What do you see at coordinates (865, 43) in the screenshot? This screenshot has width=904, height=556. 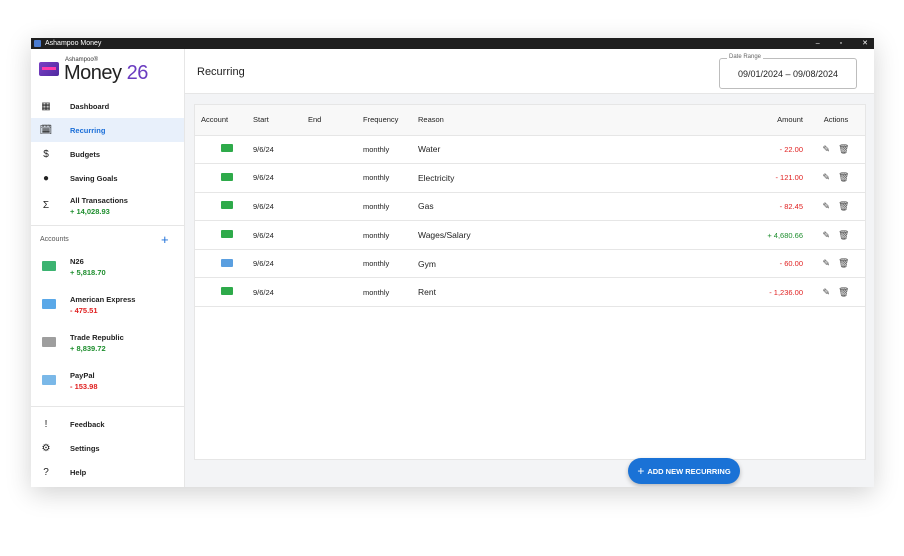 I see `close-button: ✕` at bounding box center [865, 43].